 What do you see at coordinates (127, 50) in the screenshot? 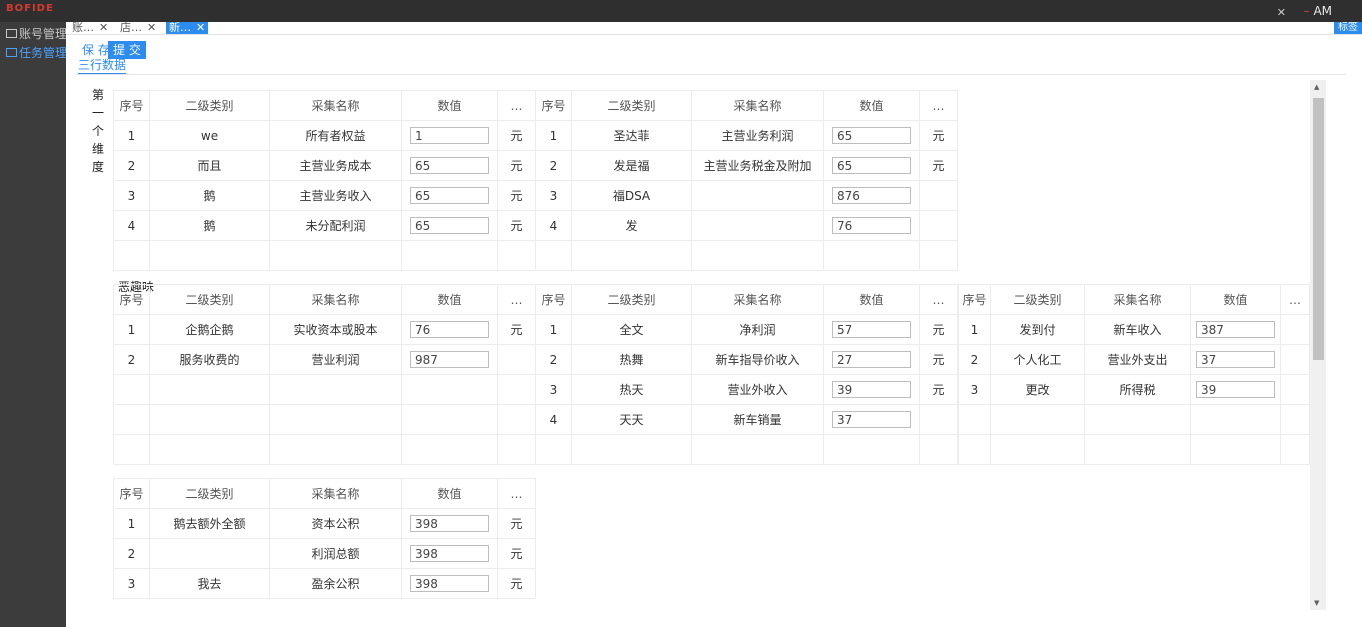
I see `submit-button: 提 交` at bounding box center [127, 50].